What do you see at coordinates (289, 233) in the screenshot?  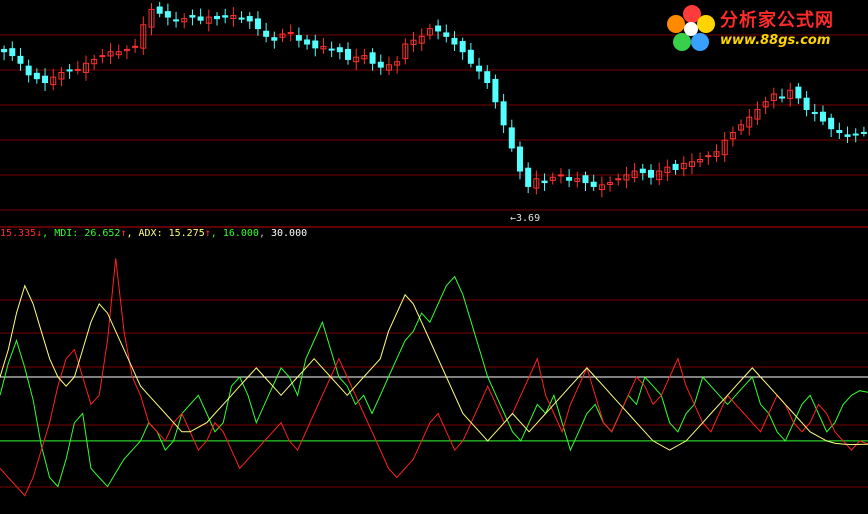 I see `level-high-value: 30.000` at bounding box center [289, 233].